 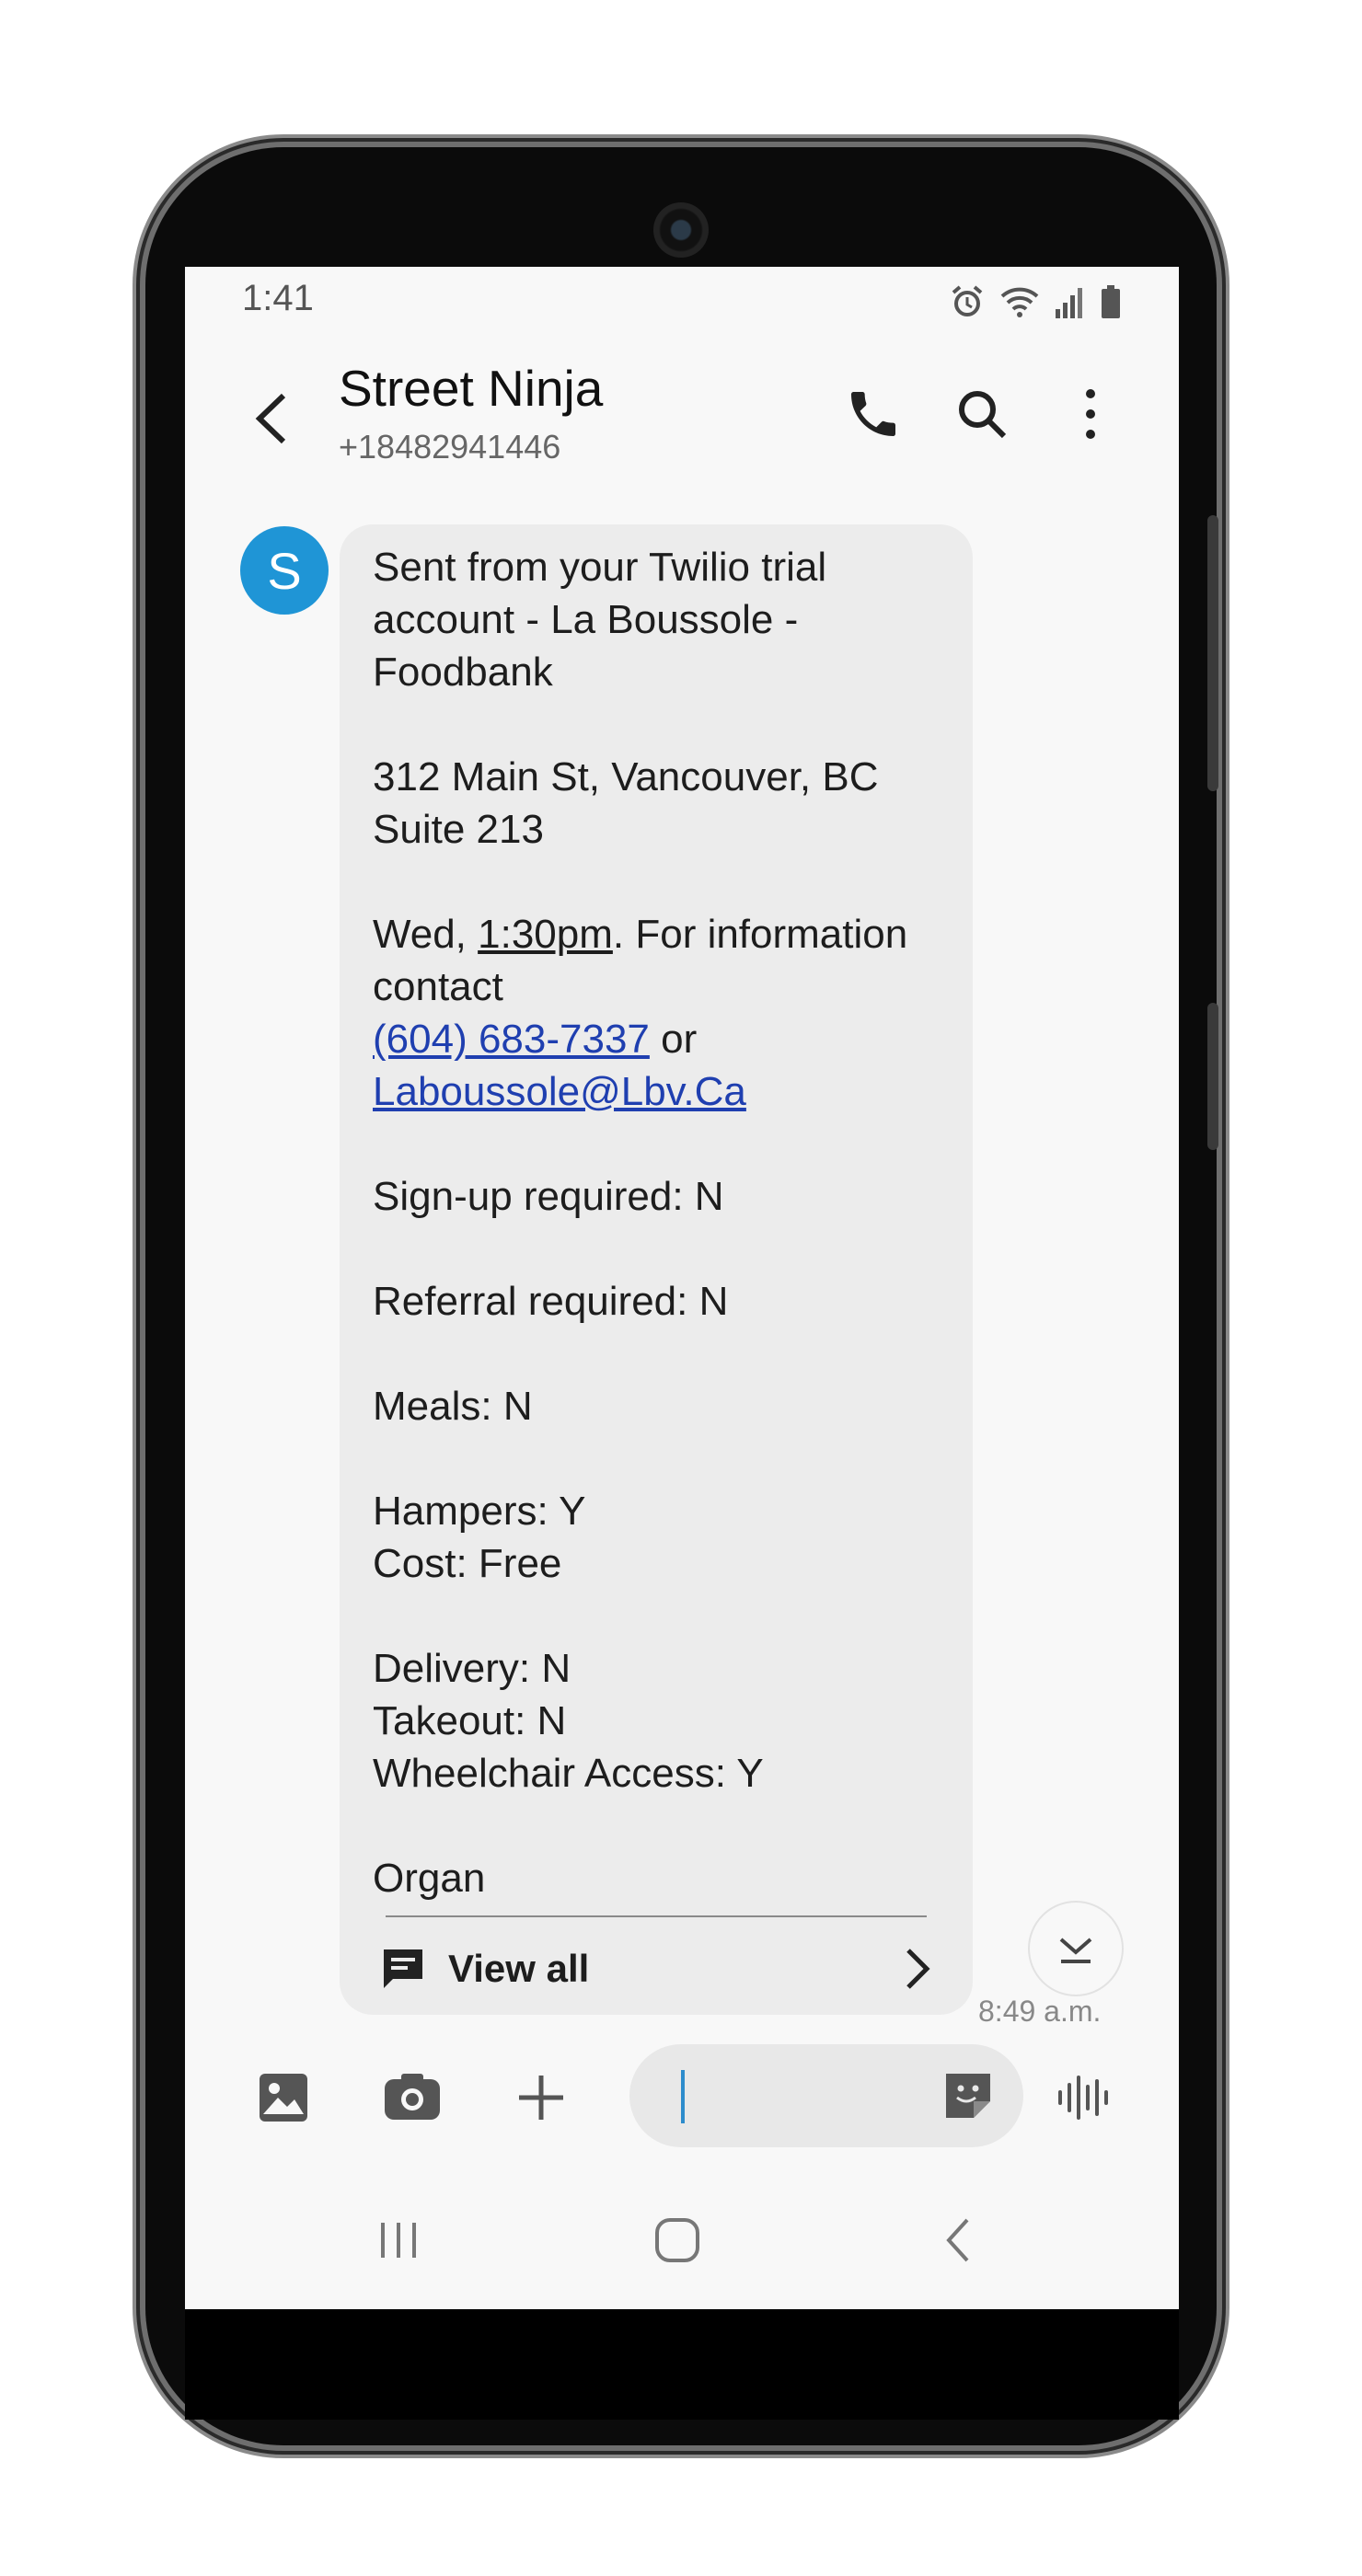 I want to click on avatar: S, so click(x=284, y=570).